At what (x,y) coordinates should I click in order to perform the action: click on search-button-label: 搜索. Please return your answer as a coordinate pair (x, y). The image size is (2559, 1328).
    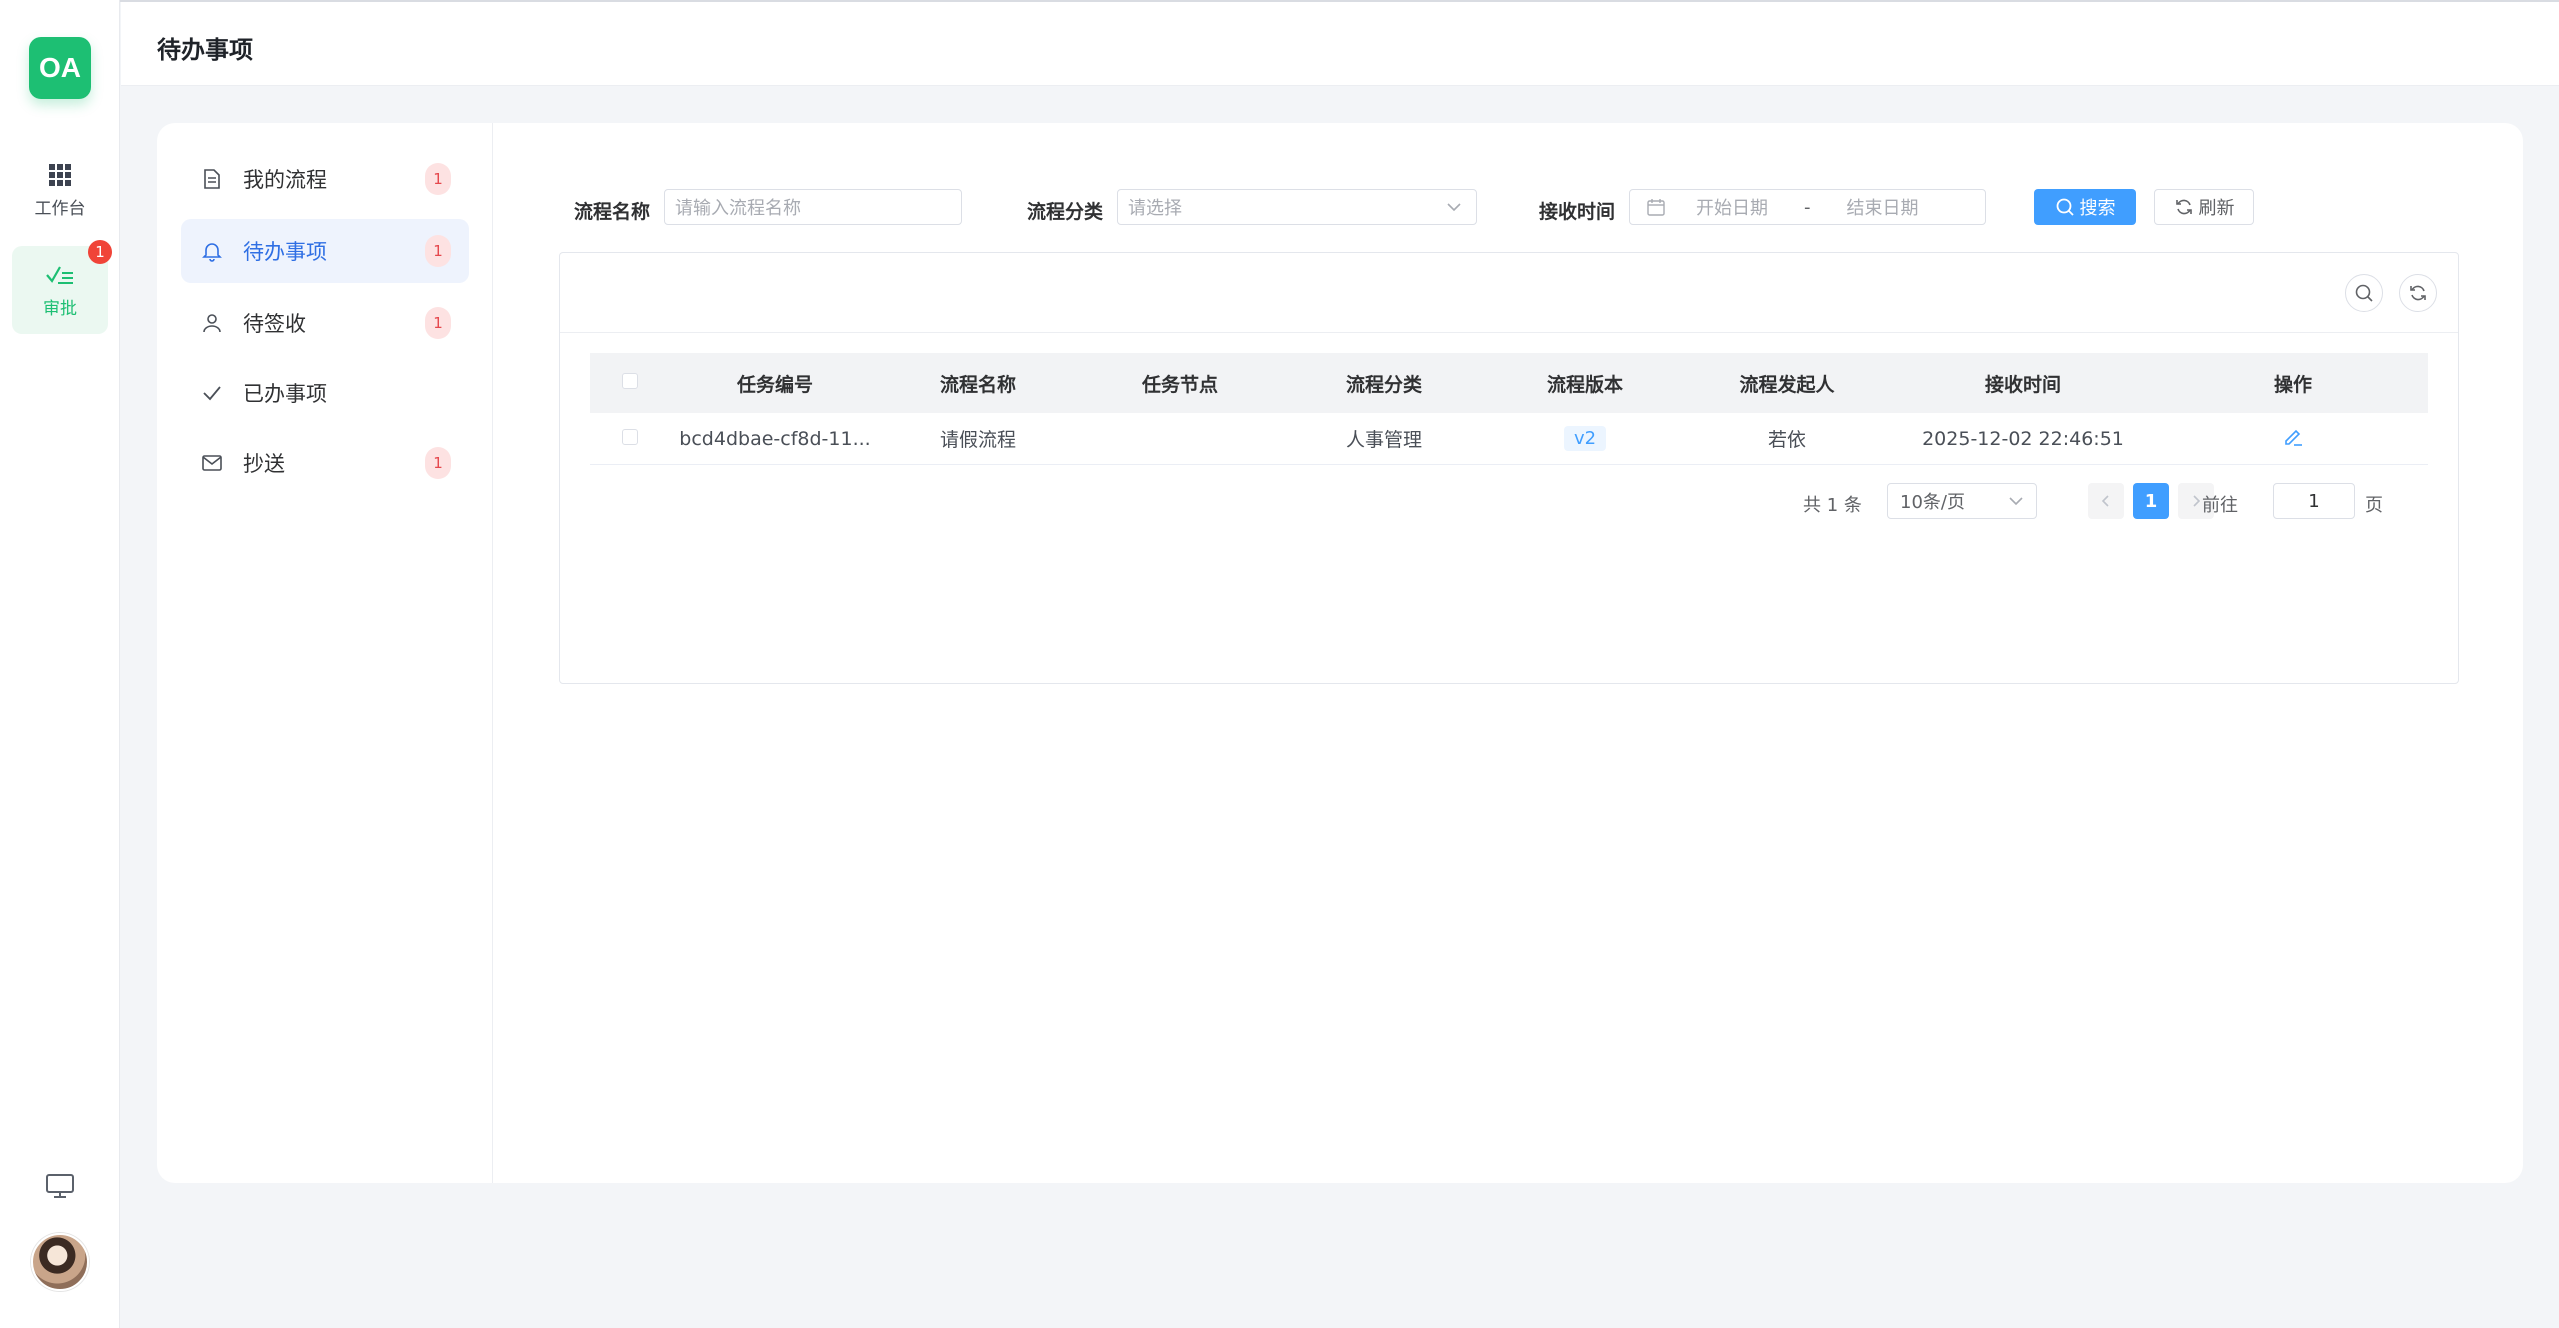
    Looking at the image, I should click on (2097, 208).